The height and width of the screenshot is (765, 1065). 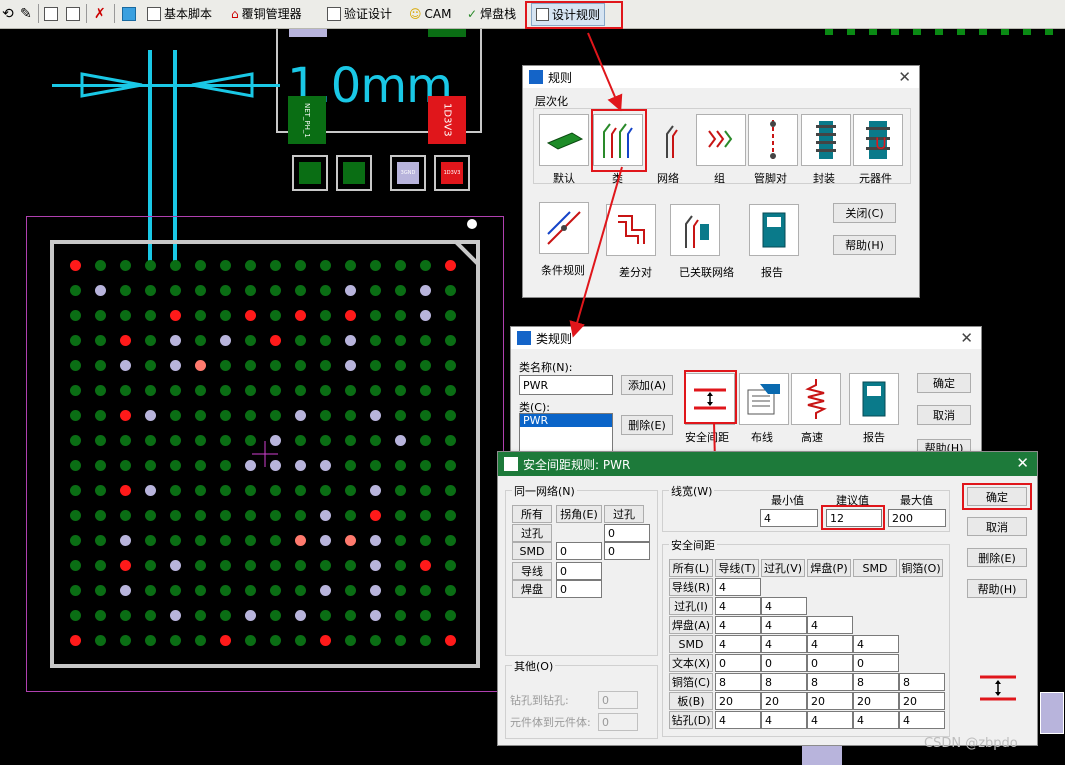 I want to click on clearance-col-header: 焊盘(P), so click(x=829, y=568).